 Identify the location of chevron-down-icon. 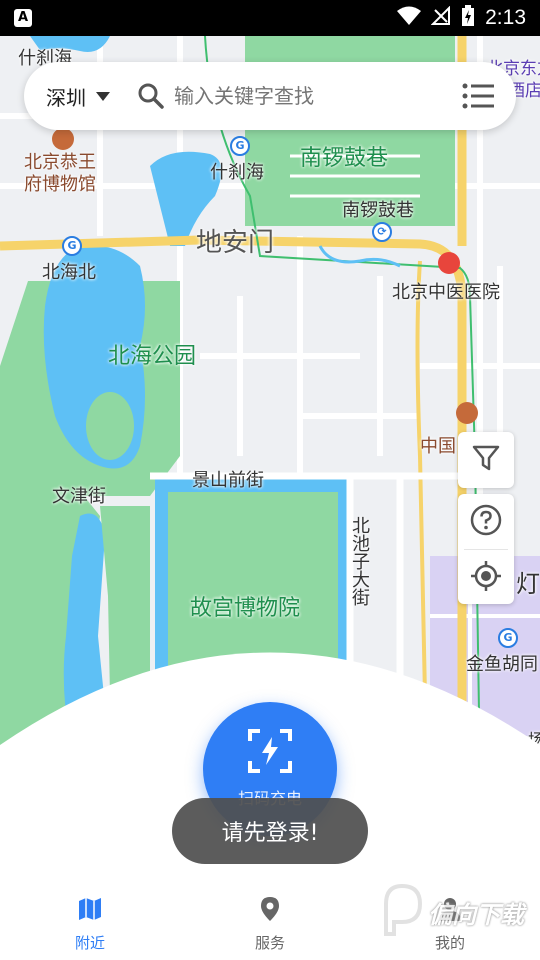
(103, 96).